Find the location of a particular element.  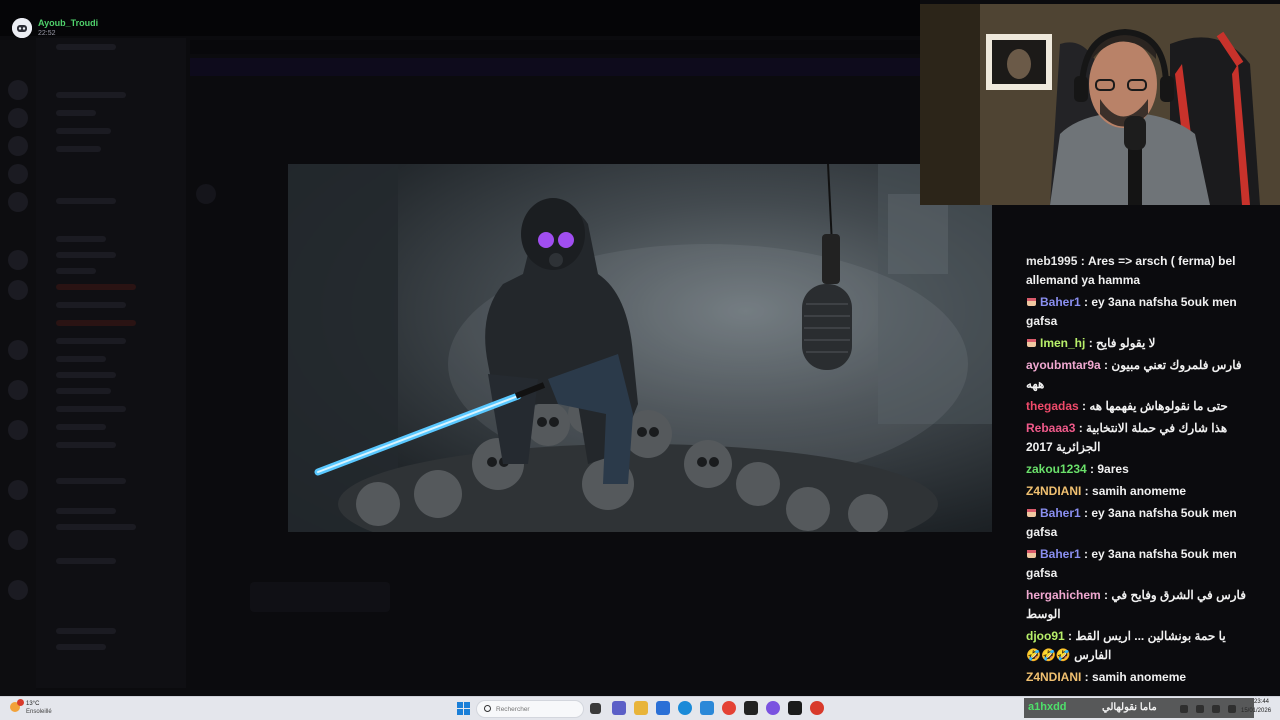

store-icon is located at coordinates (663, 708).